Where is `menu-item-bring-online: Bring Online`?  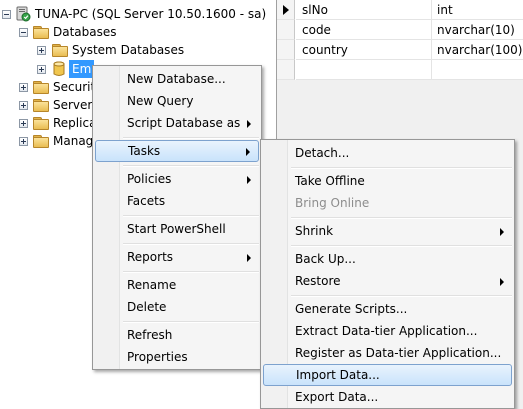
menu-item-bring-online: Bring Online is located at coordinates (387, 203).